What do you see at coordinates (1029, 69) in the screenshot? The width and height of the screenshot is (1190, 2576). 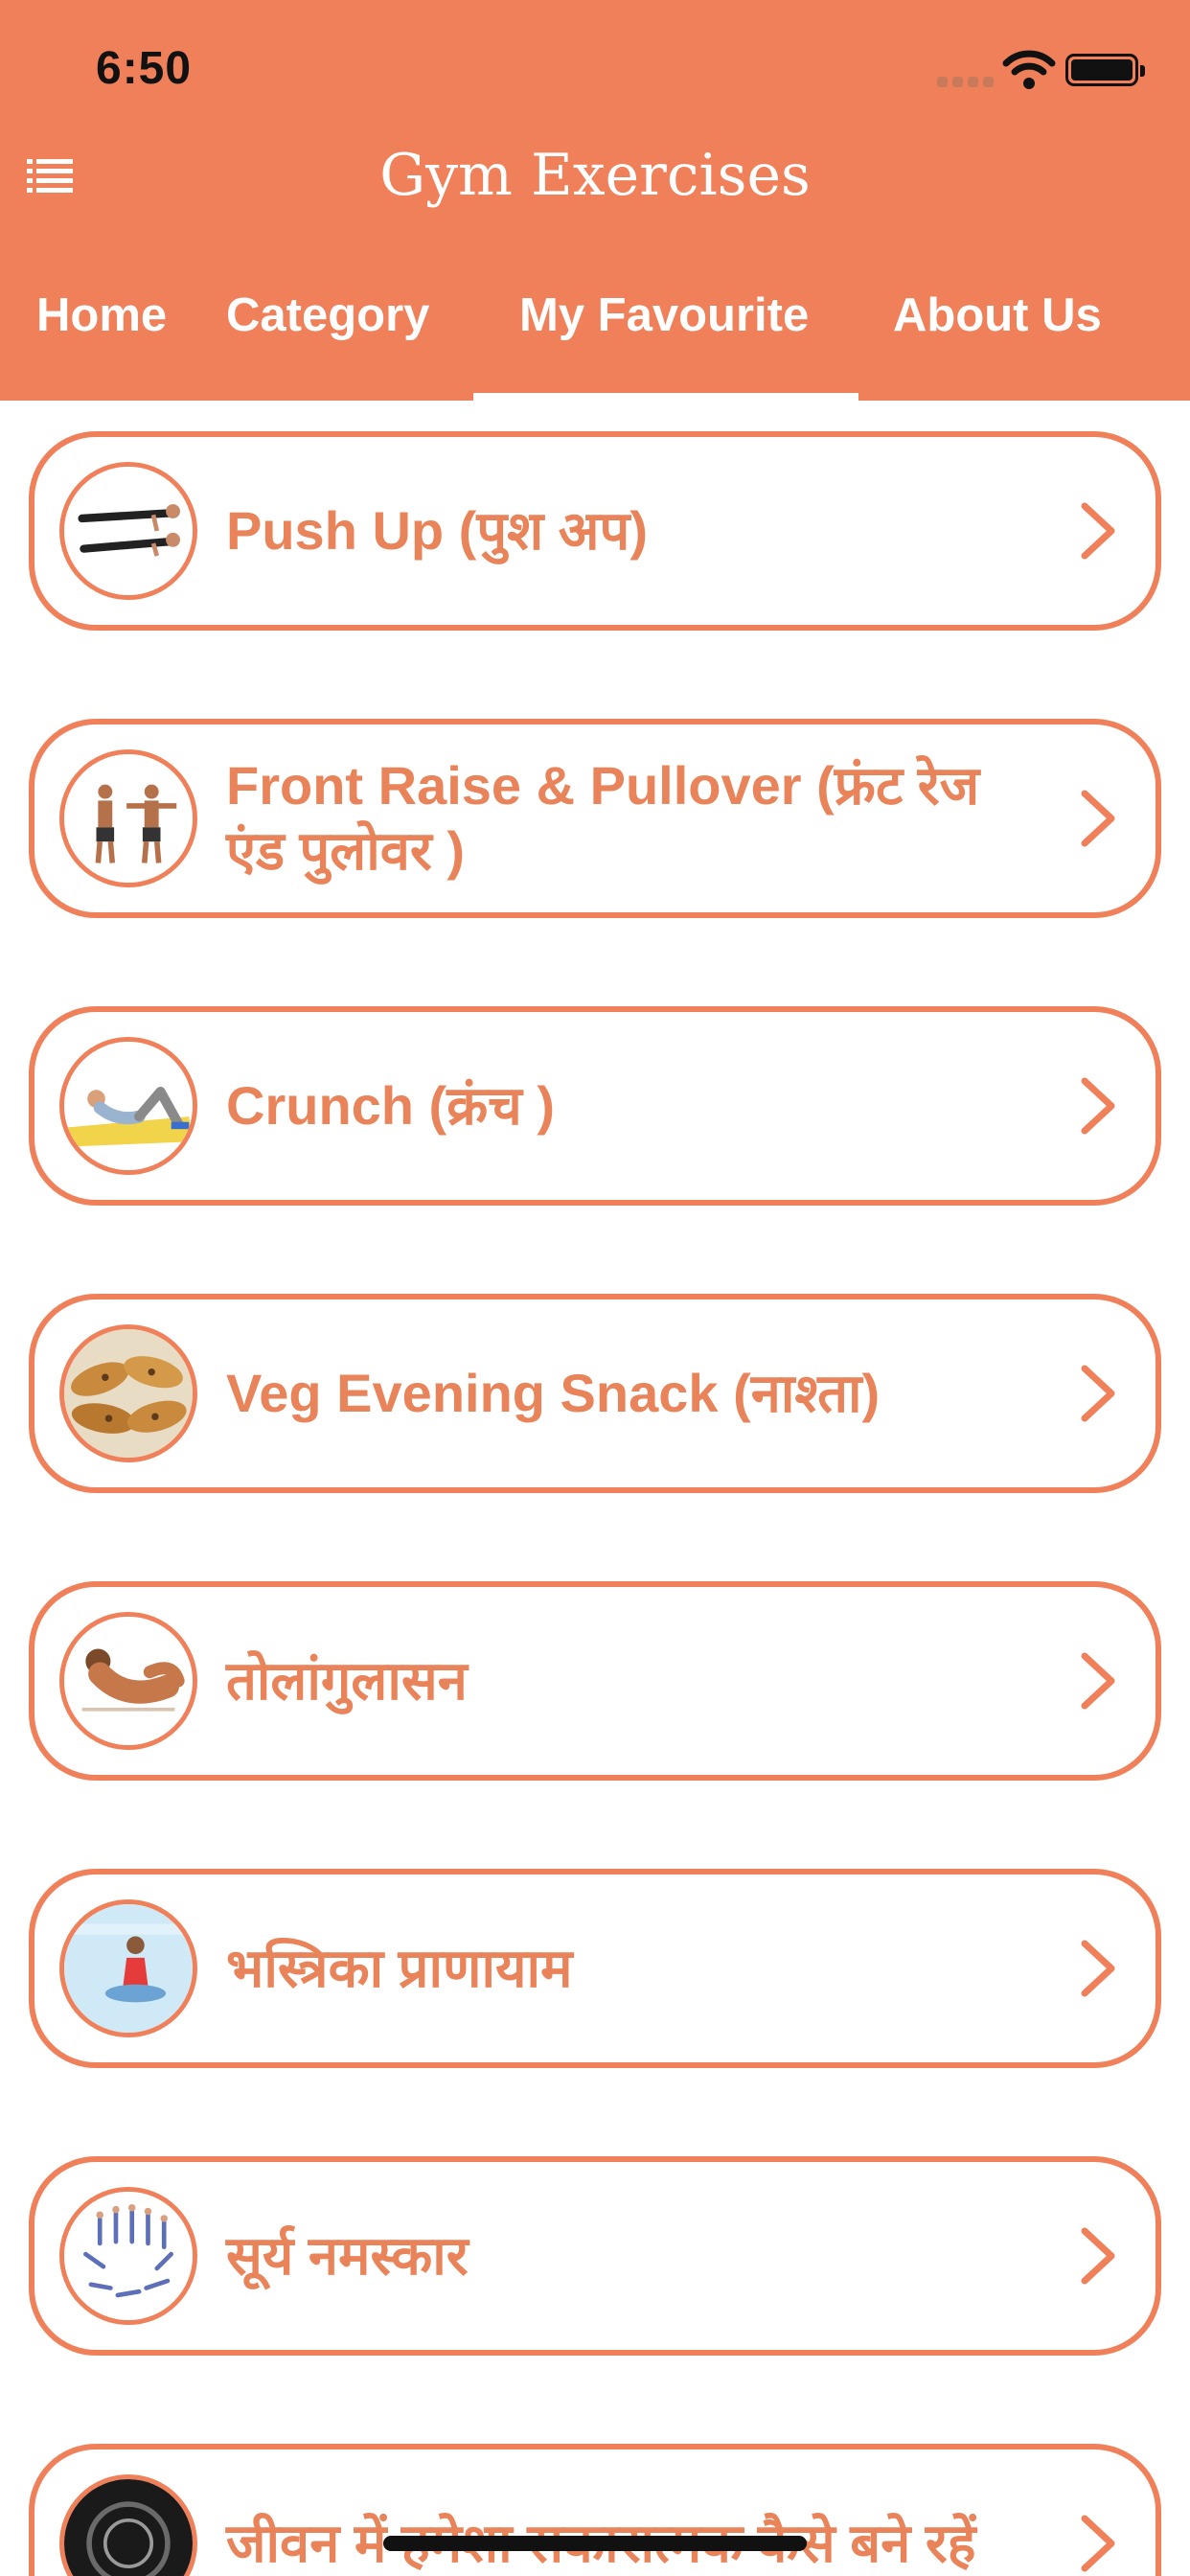 I see `wifi-icon` at bounding box center [1029, 69].